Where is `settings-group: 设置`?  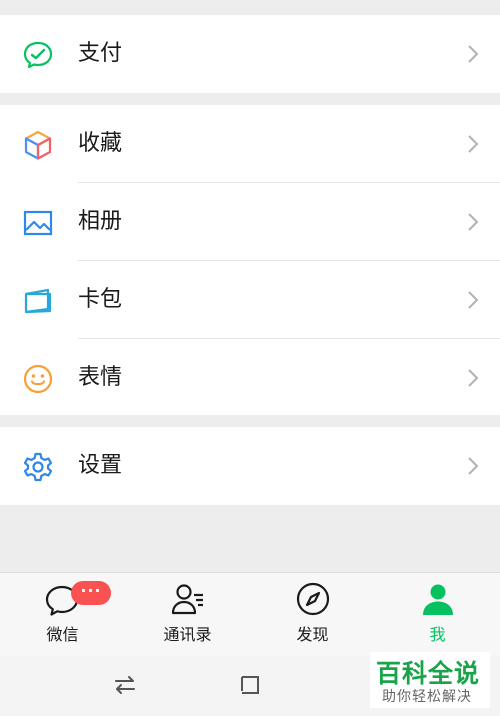 settings-group: 设置 is located at coordinates (250, 466).